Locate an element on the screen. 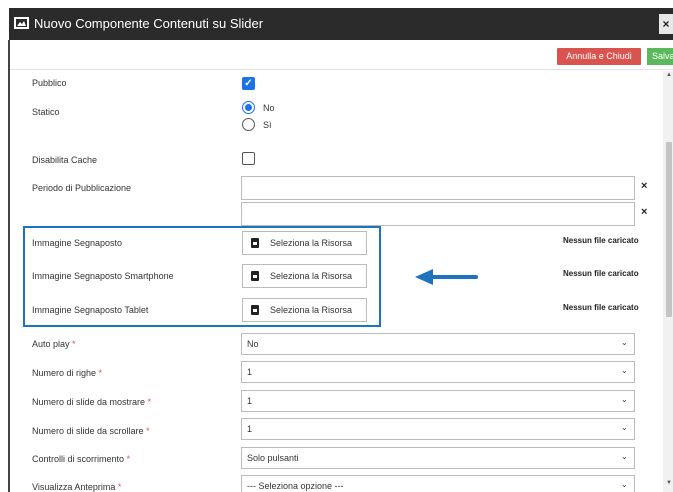 The width and height of the screenshot is (673, 492). modal-titlebar: Nuovo Componente Contenuti su Slider × is located at coordinates (341, 24).